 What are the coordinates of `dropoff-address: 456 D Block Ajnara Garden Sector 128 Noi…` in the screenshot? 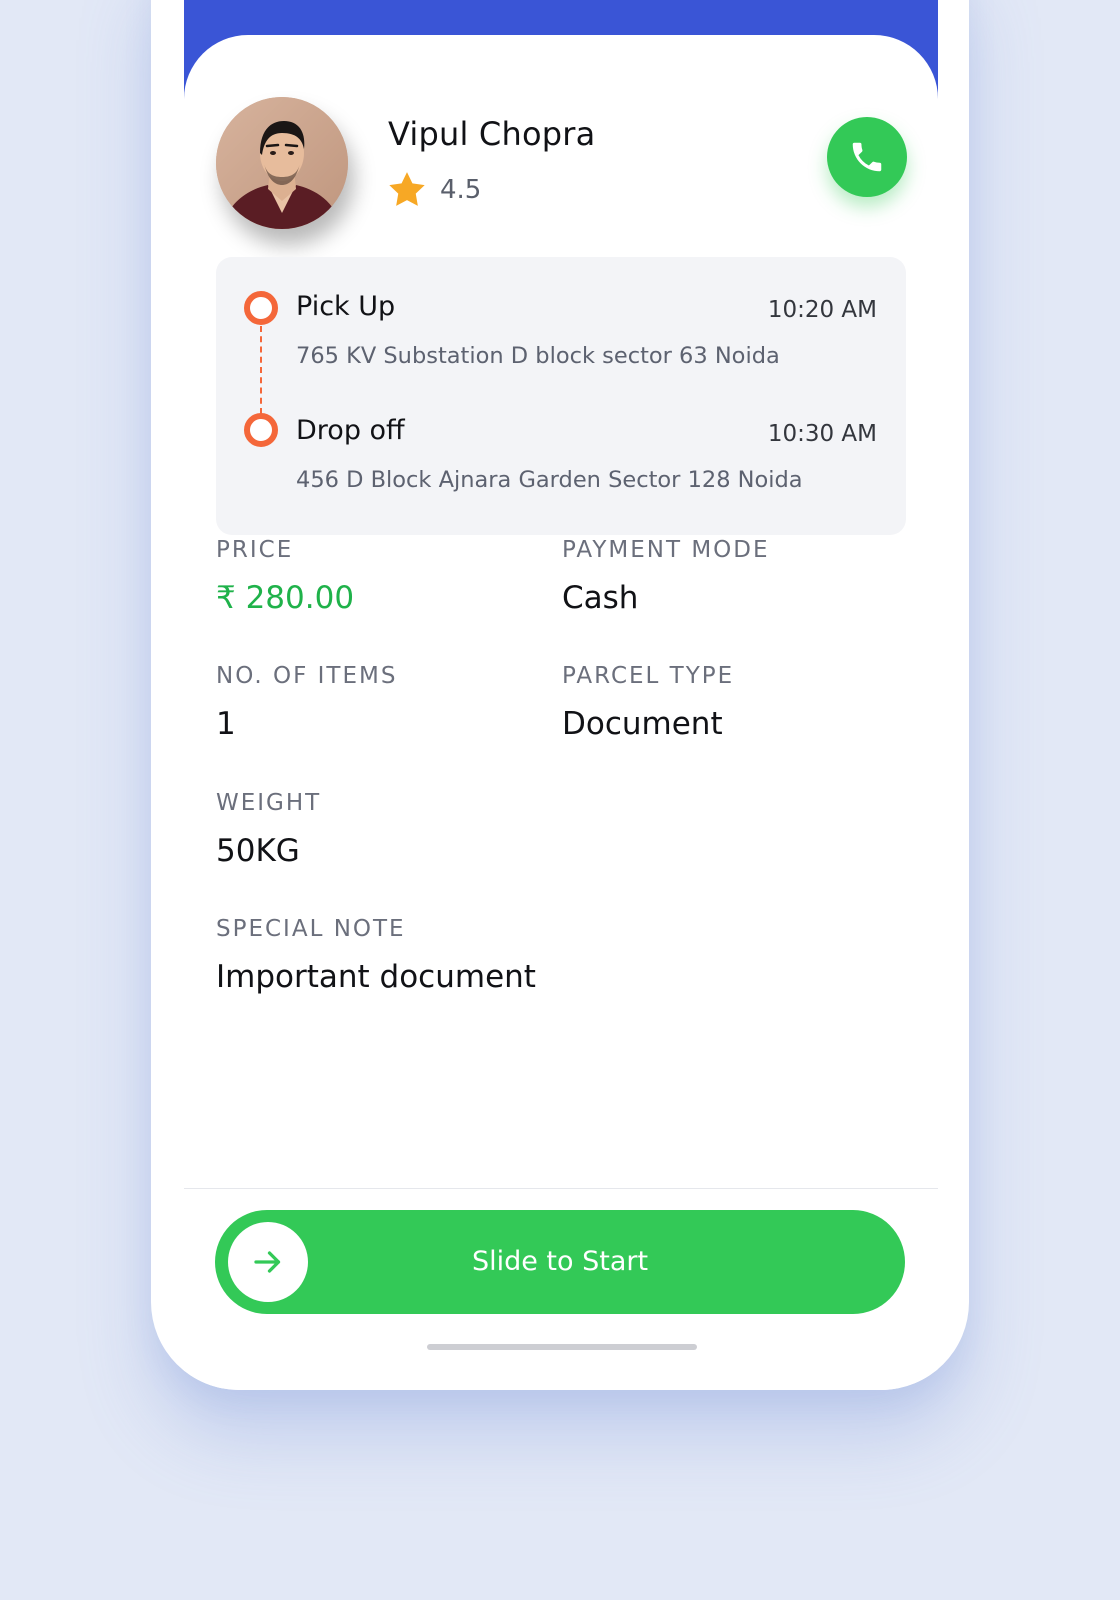 It's located at (549, 480).